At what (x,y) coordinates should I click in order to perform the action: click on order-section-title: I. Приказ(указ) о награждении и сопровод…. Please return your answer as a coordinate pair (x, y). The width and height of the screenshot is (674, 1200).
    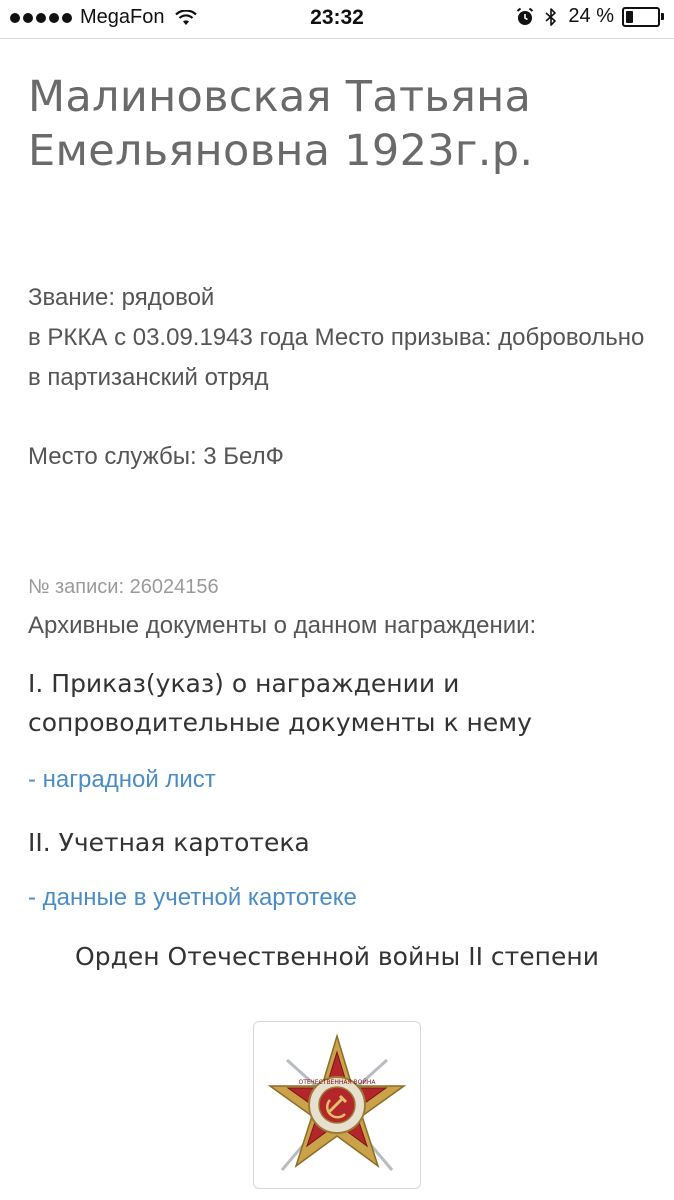
    Looking at the image, I should click on (280, 703).